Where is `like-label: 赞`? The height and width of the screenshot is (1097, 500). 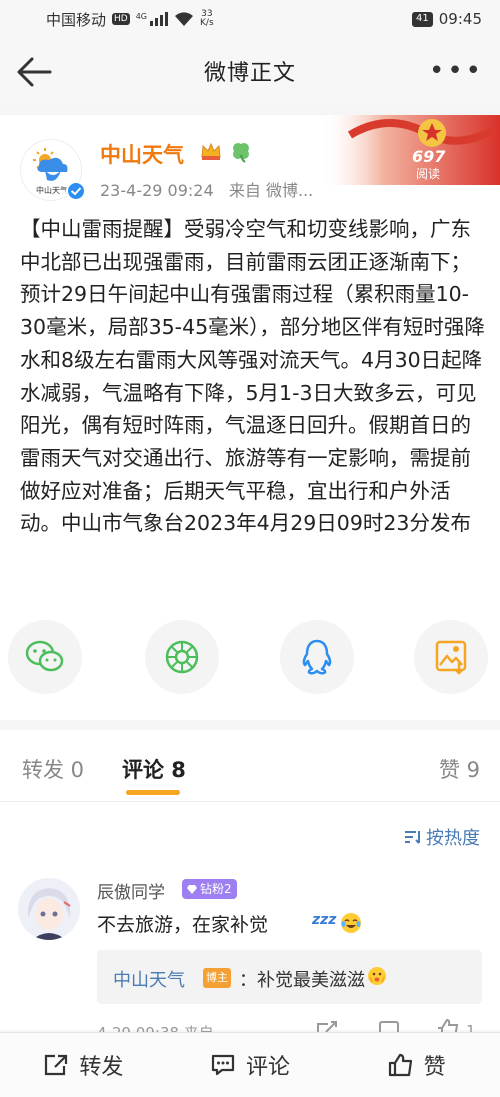 like-label: 赞 is located at coordinates (434, 1067).